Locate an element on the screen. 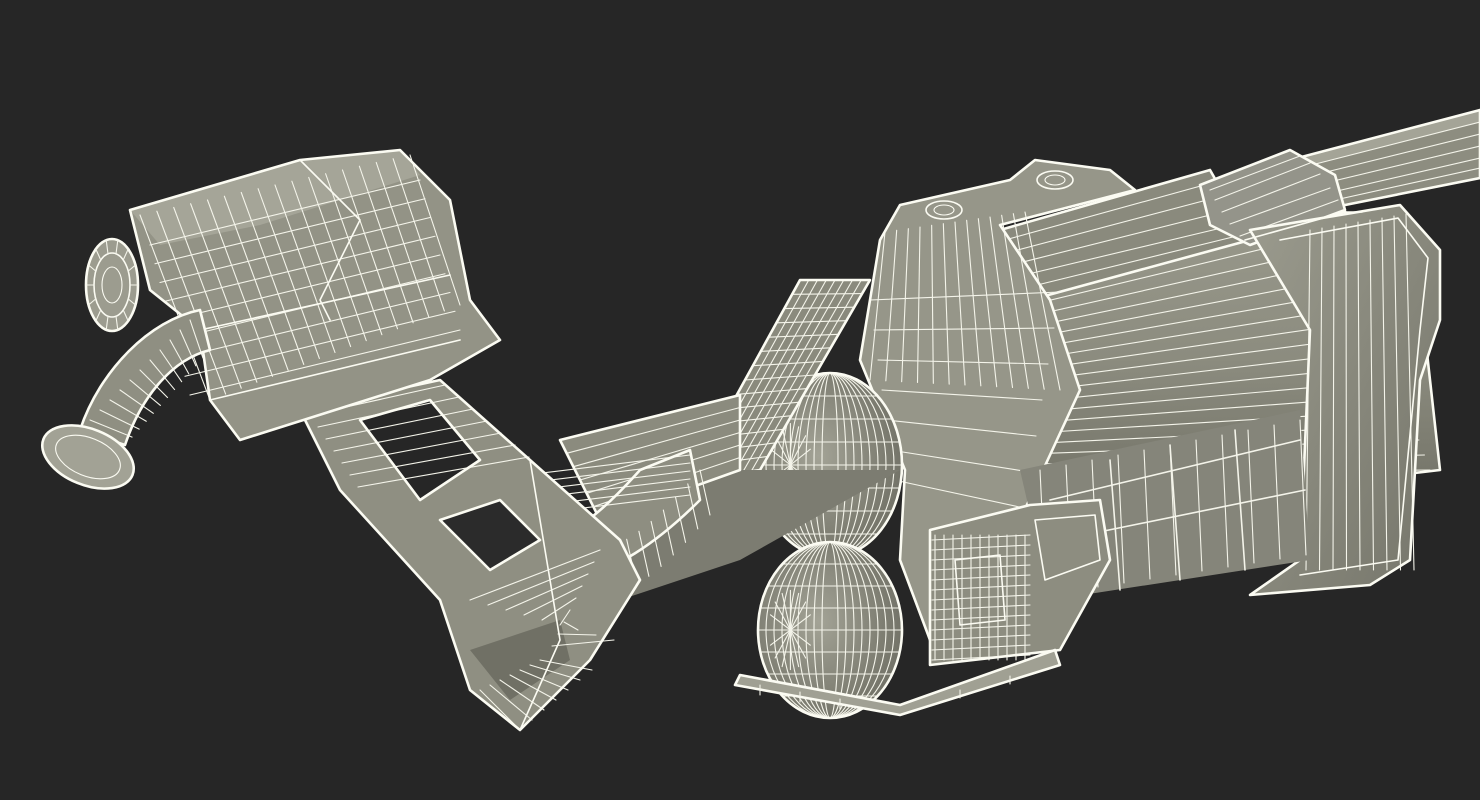 The width and height of the screenshot is (1480, 800). nozzle-cap is located at coordinates (112, 285).